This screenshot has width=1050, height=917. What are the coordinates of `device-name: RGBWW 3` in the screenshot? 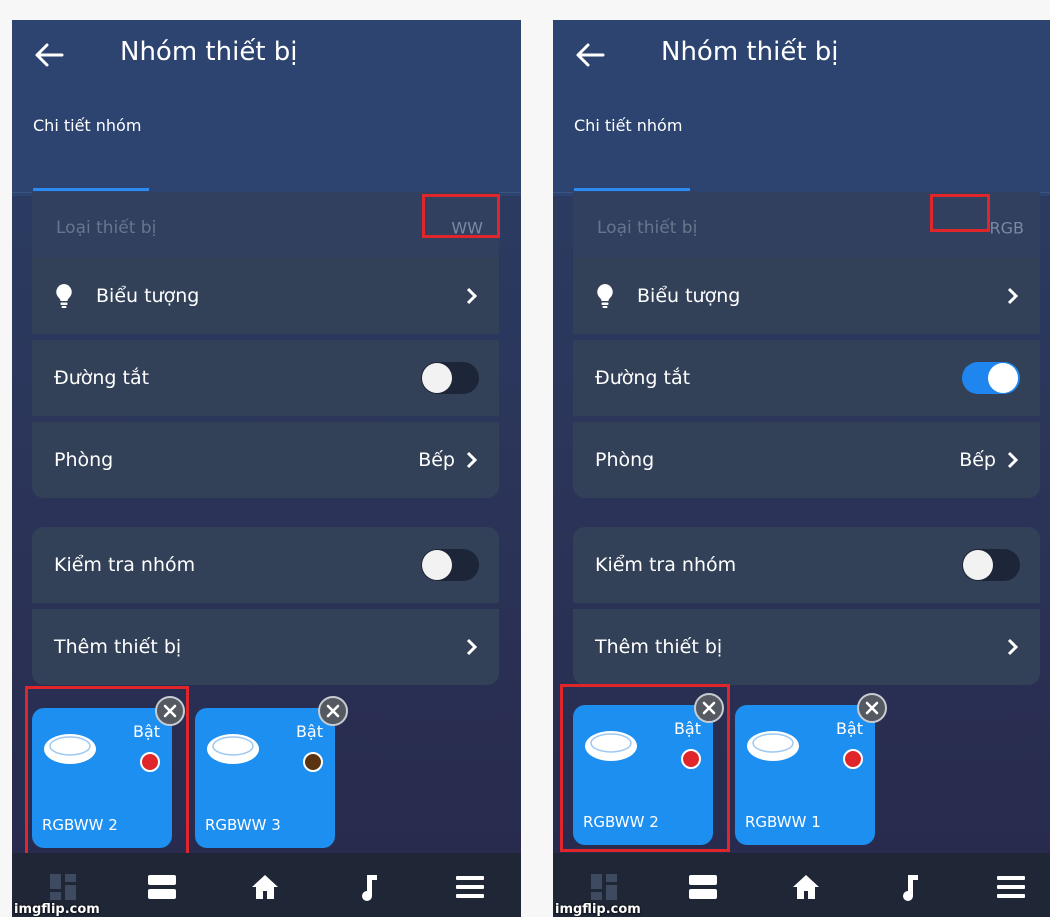 It's located at (243, 825).